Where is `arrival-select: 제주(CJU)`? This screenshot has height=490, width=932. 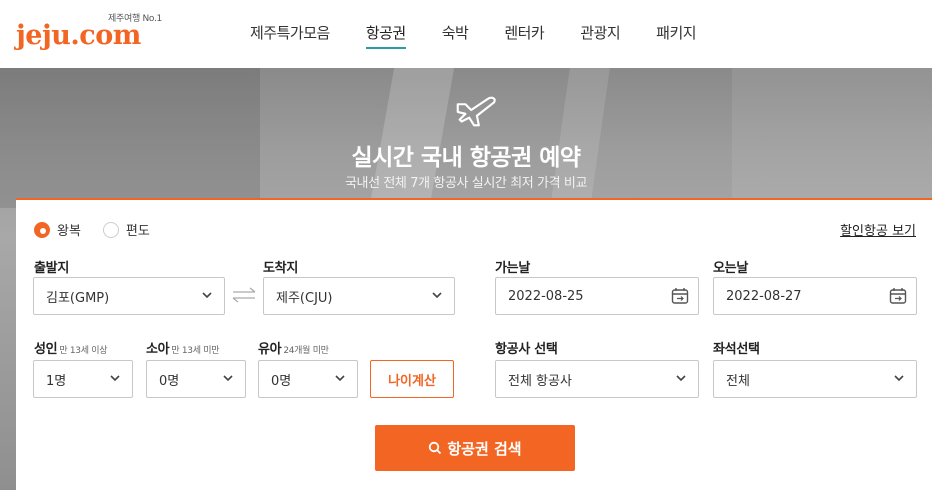 arrival-select: 제주(CJU) is located at coordinates (359, 296).